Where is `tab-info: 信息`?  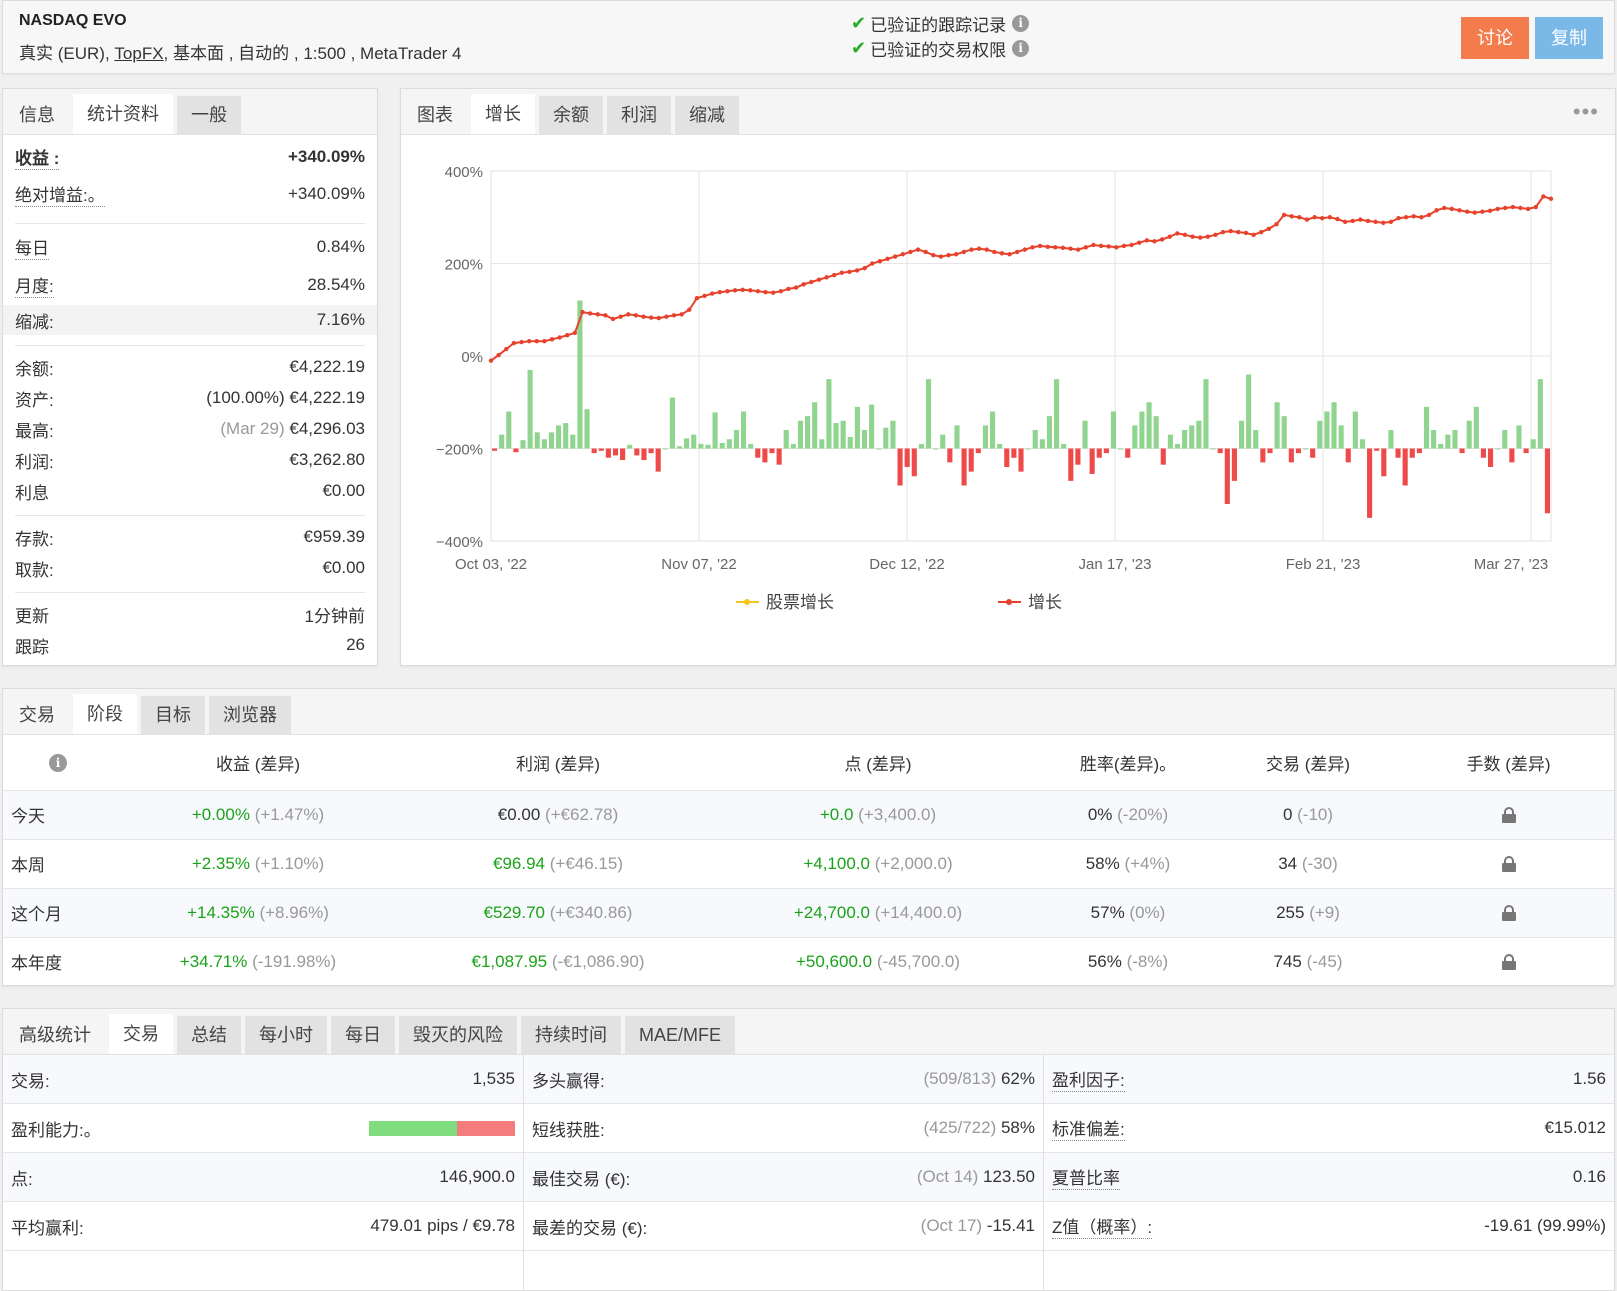
tab-info: 信息 is located at coordinates (37, 115).